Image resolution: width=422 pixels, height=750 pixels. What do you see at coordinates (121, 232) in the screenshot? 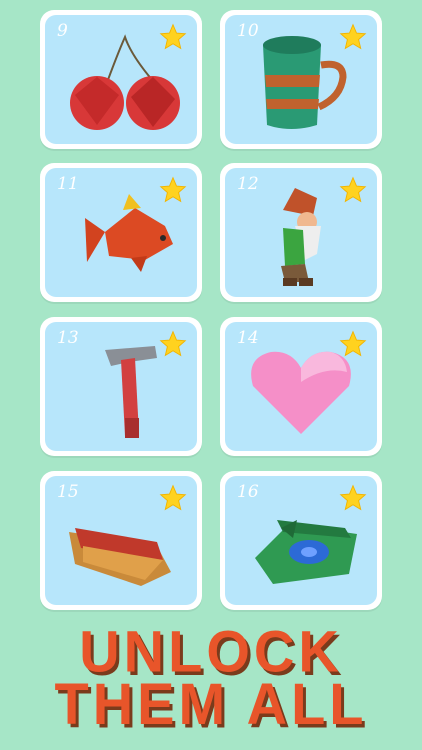
I see `item-card-11: 11` at bounding box center [121, 232].